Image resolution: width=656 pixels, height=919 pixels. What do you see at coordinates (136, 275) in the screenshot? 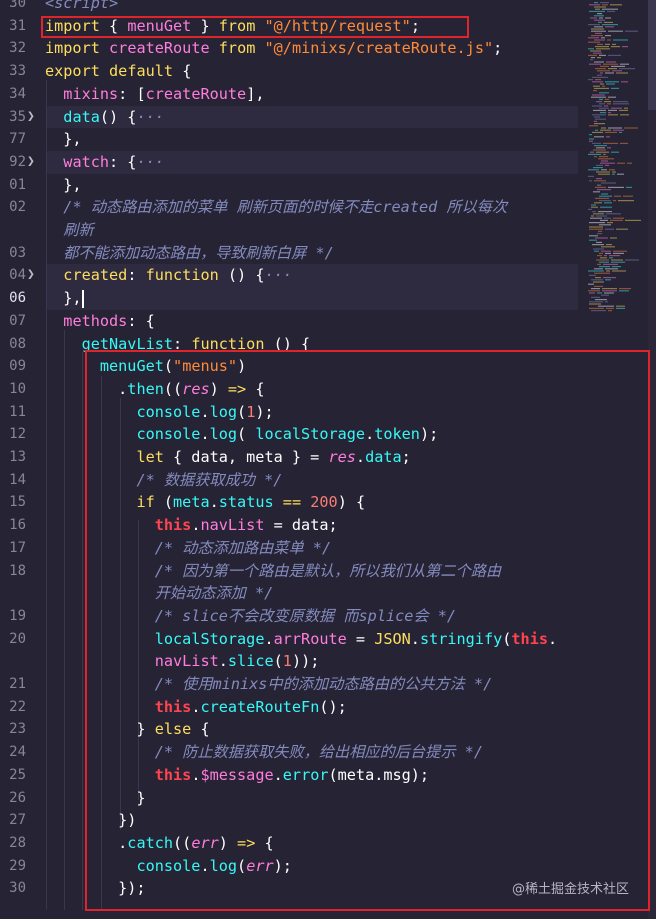
I see `code-token: :` at bounding box center [136, 275].